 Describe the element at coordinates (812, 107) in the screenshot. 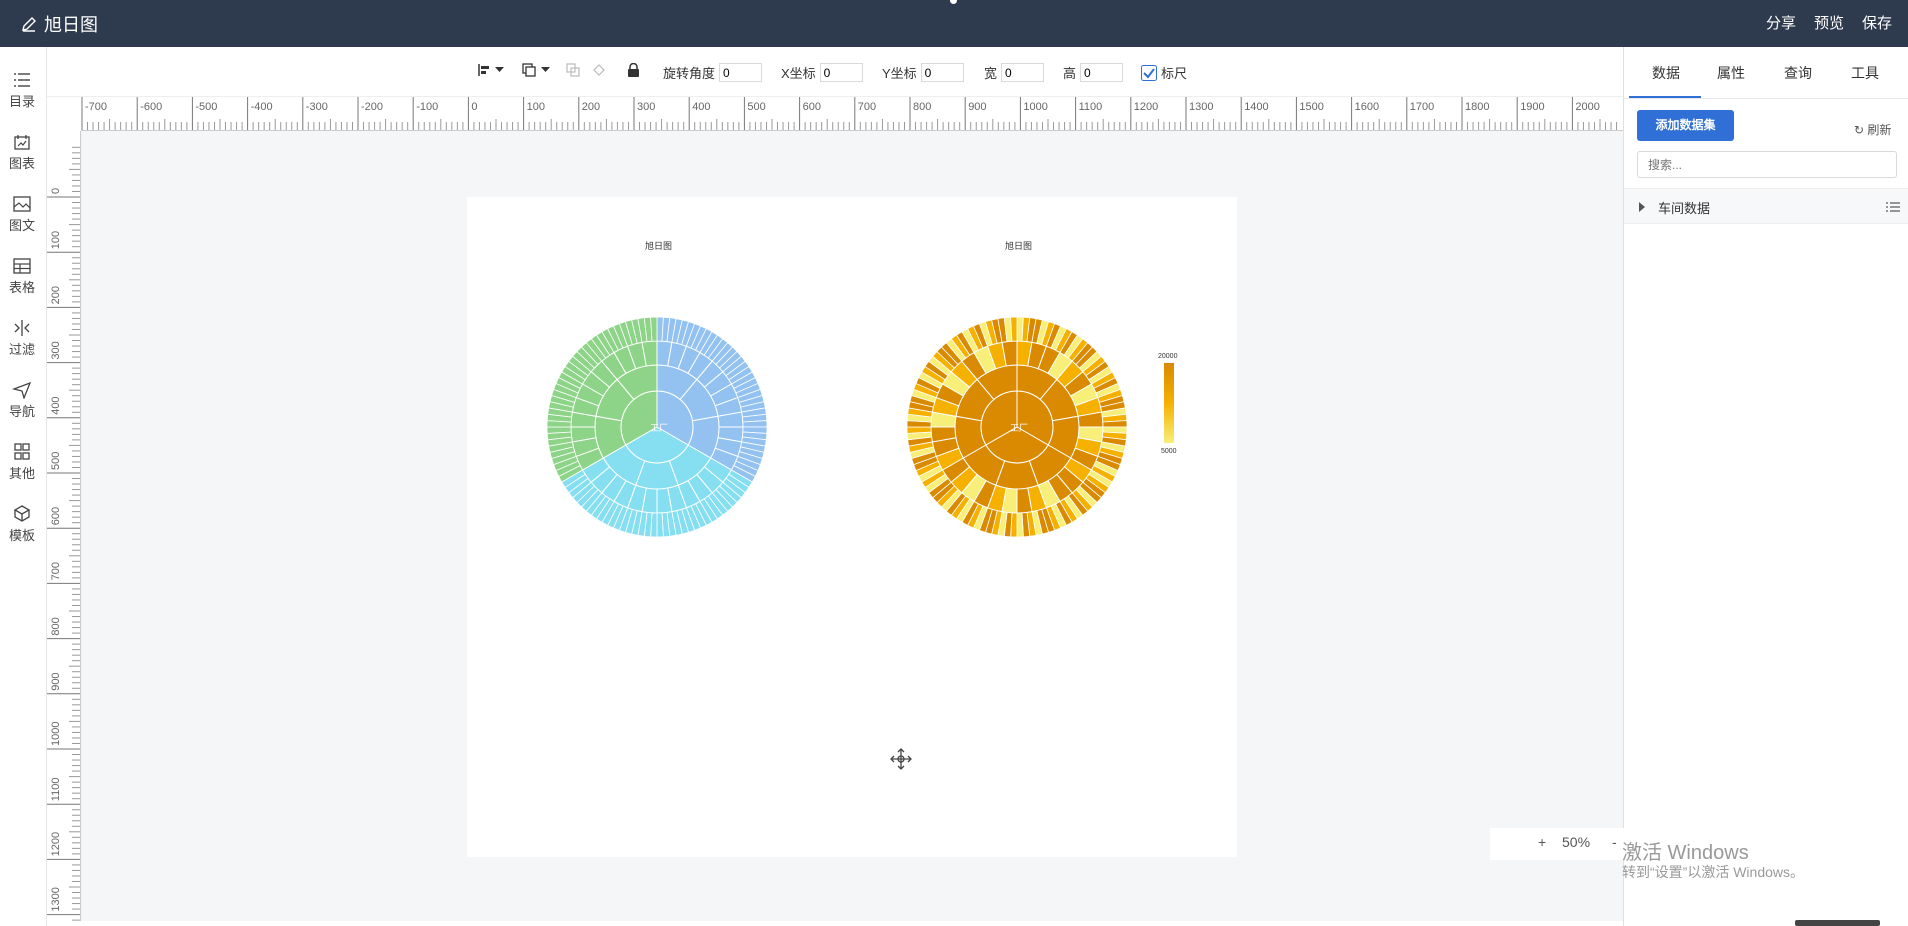

I see `ruler-tick-label: 600` at that location.